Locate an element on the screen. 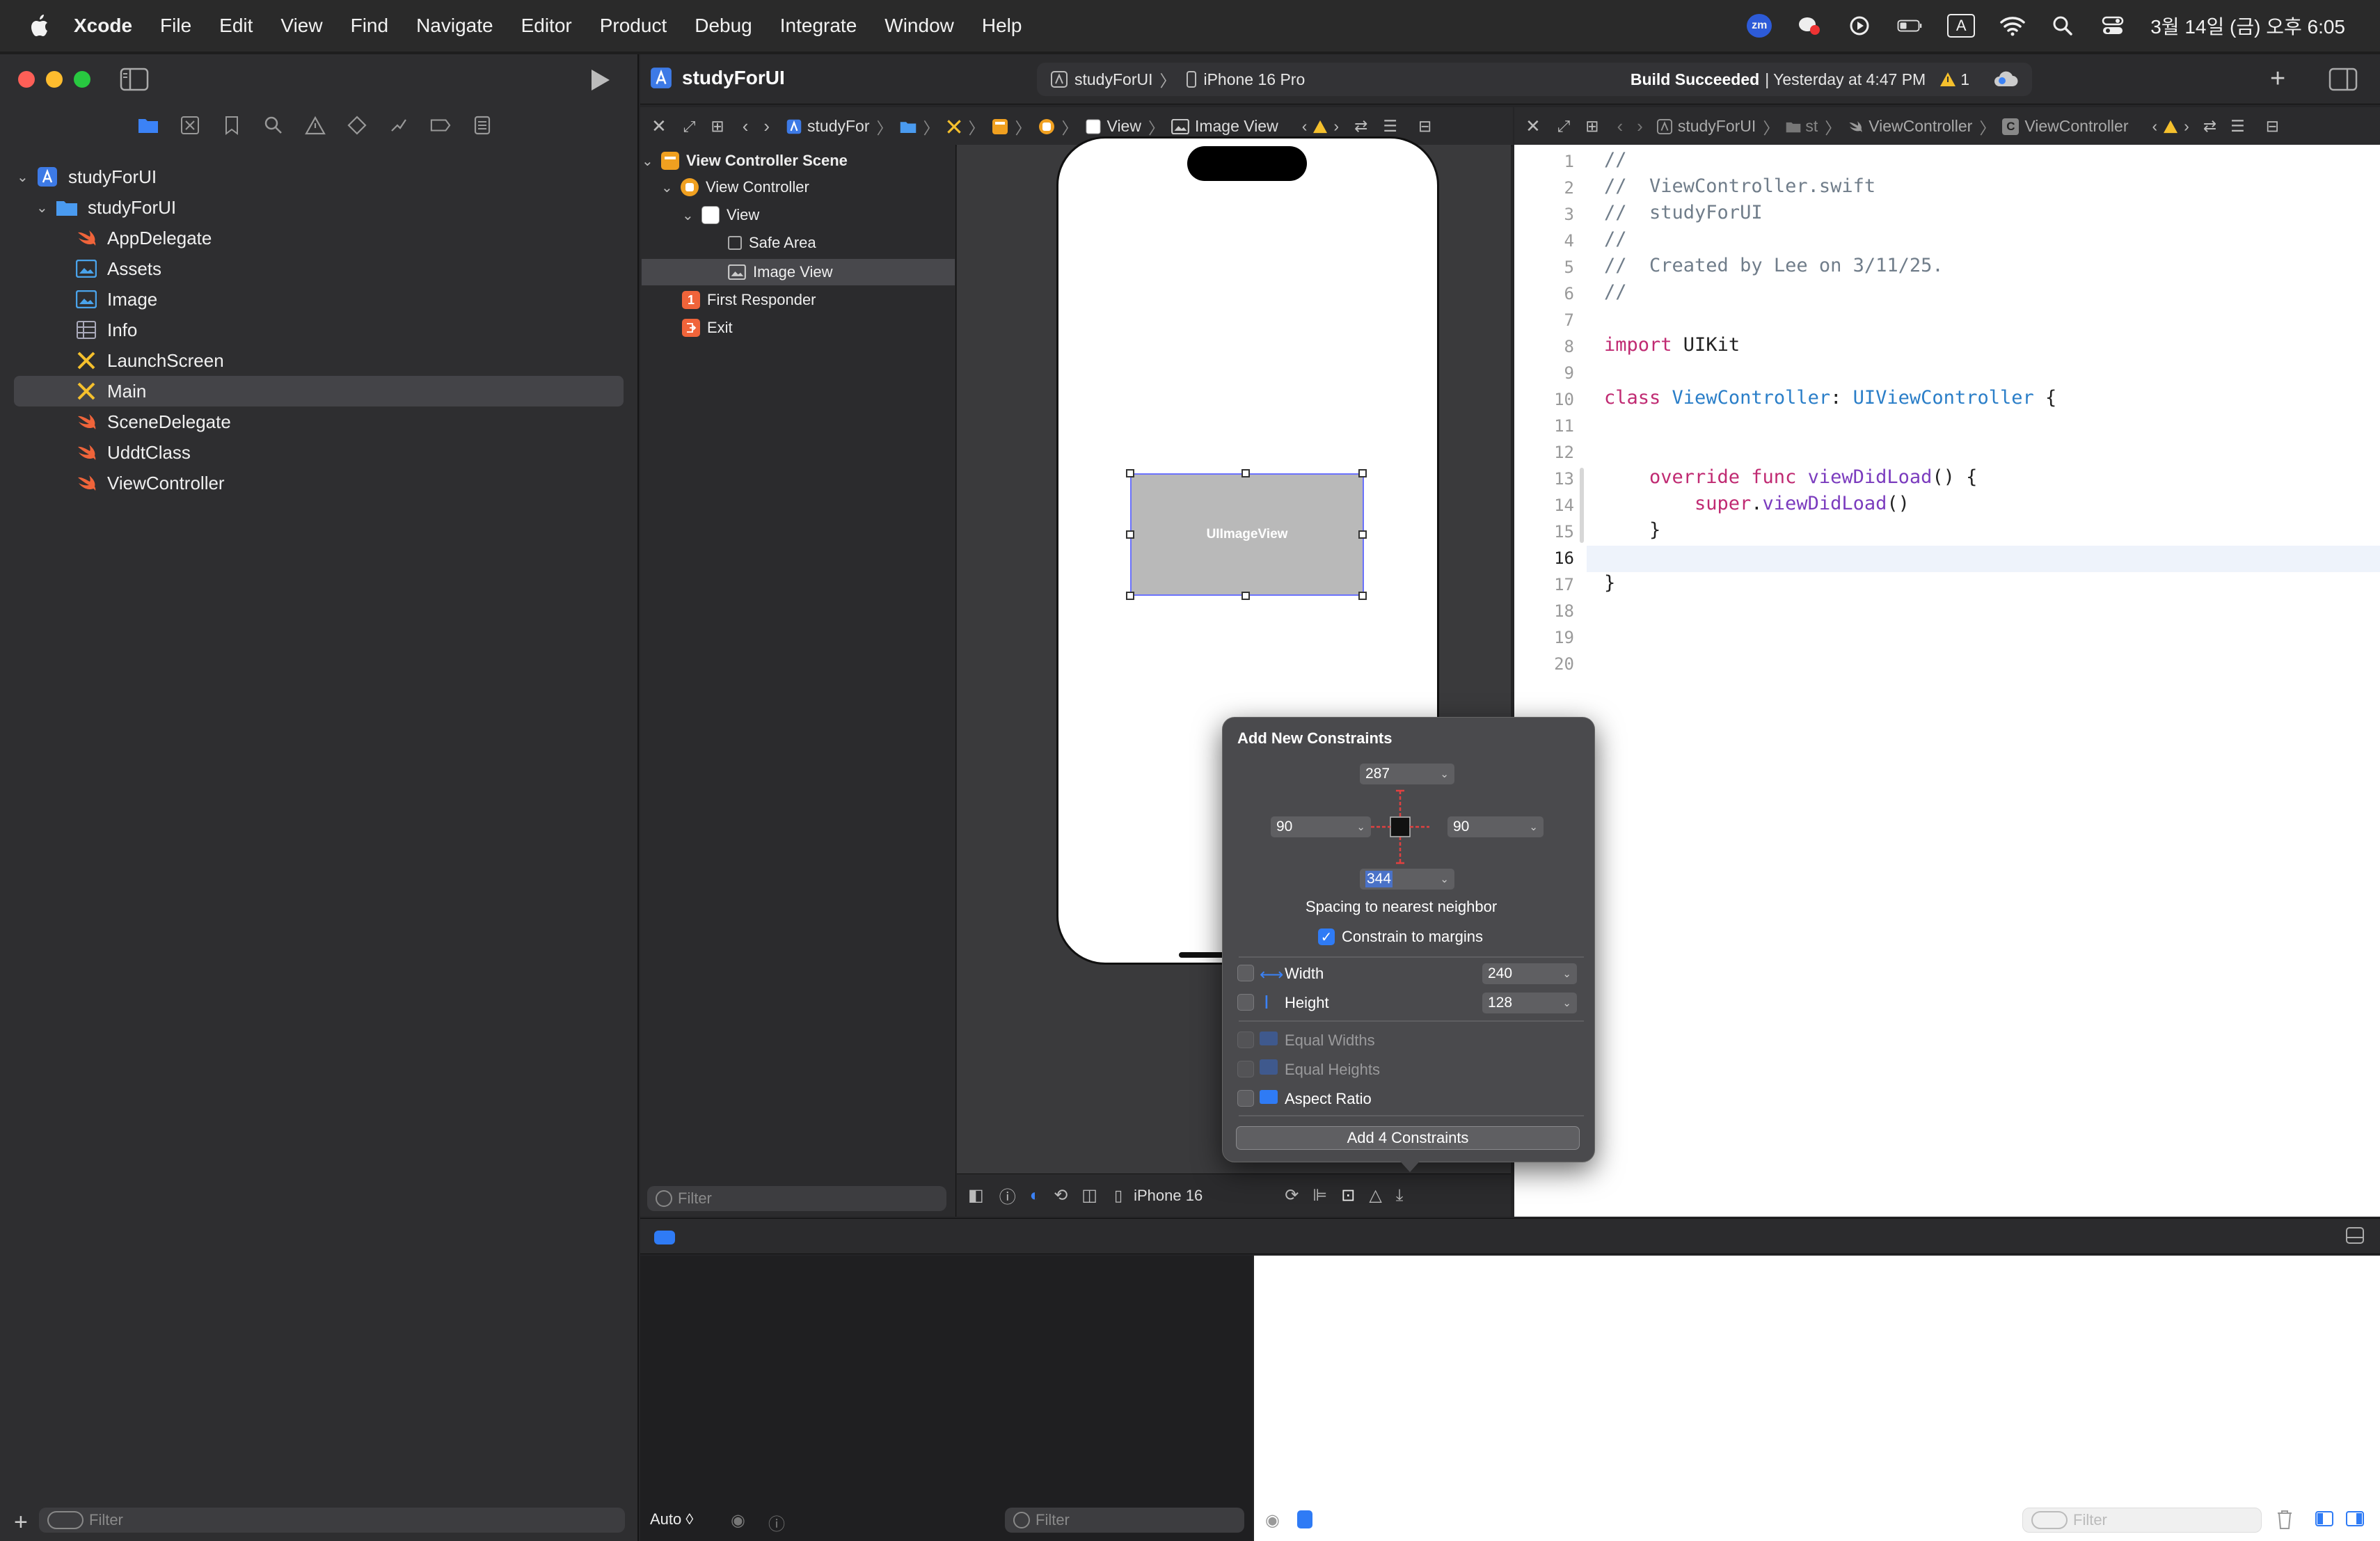 This screenshot has height=1541, width=2380. sidebar-toggle-icon is located at coordinates (134, 79).